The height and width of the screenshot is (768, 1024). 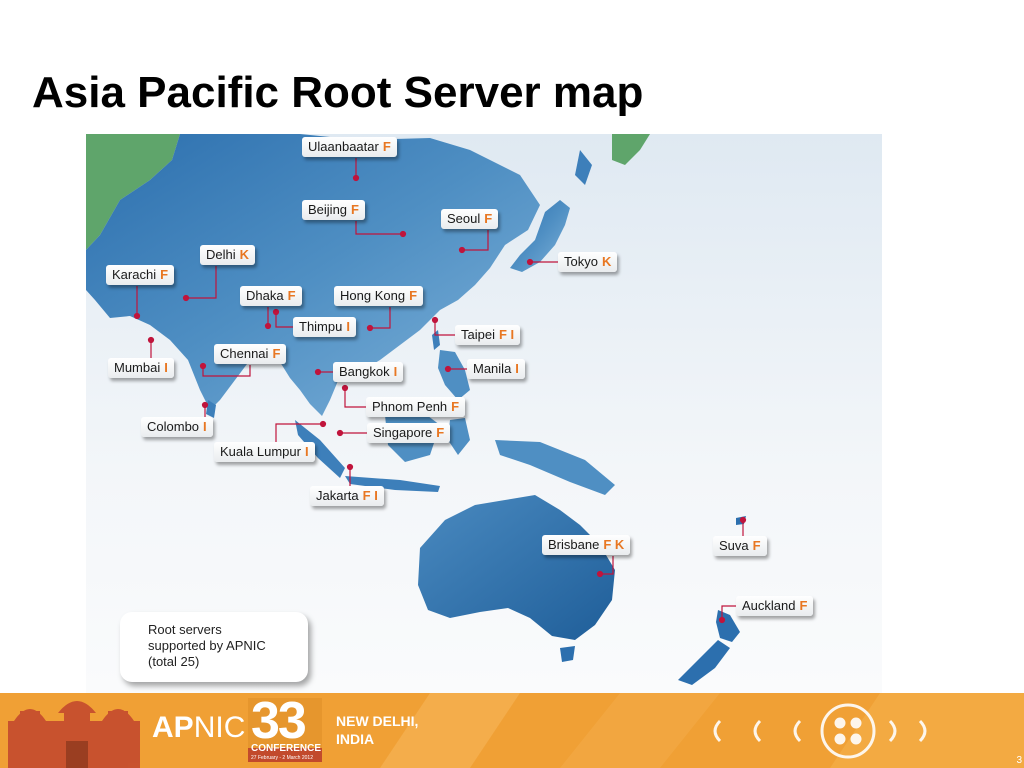 What do you see at coordinates (174, 661) in the screenshot?
I see `legend-line-3: (total 25)` at bounding box center [174, 661].